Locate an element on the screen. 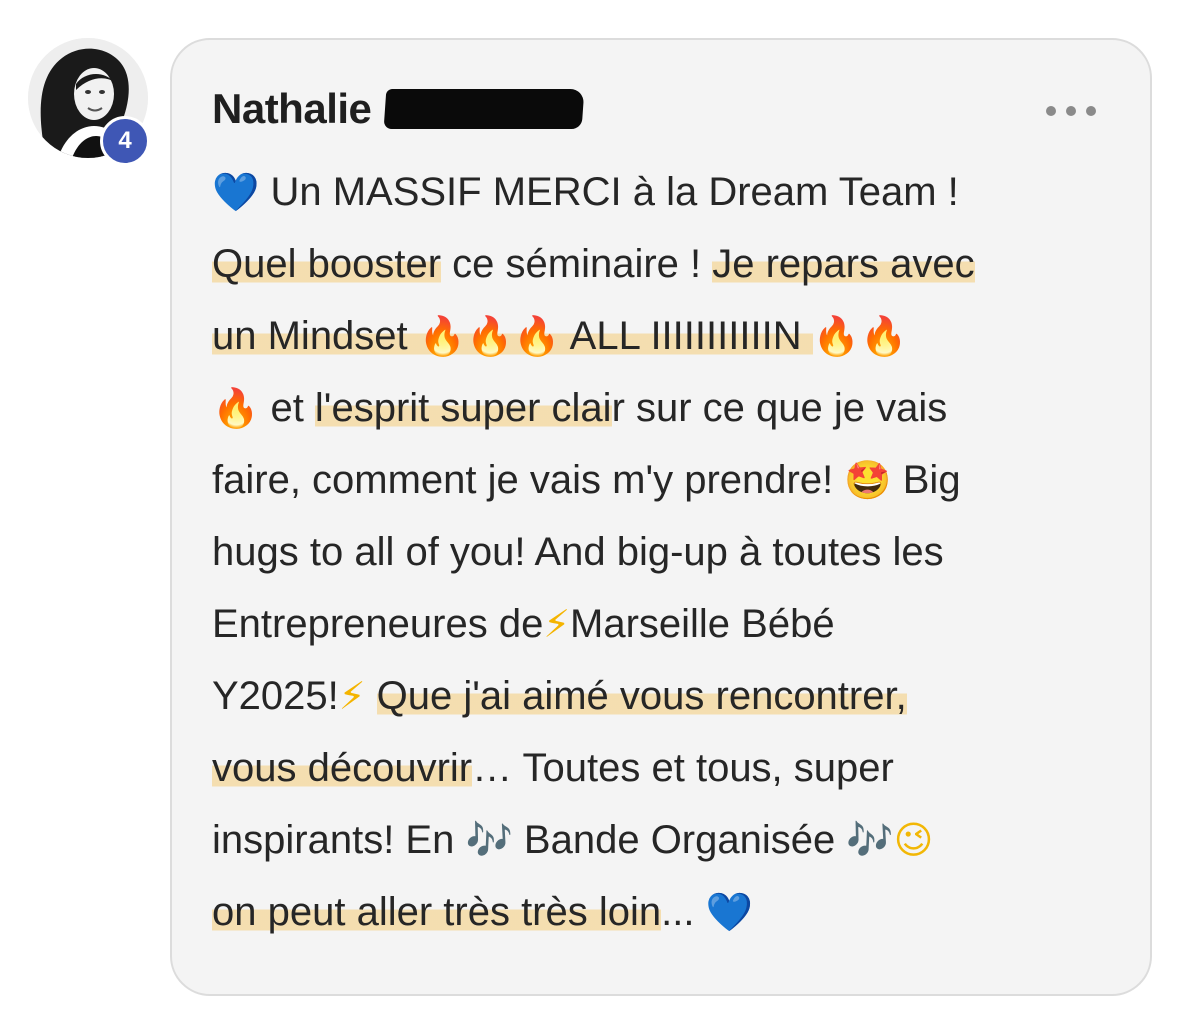 Image resolution: width=1178 pixels, height=1027 pixels. text-segment: ce séminaire ! is located at coordinates (577, 264).